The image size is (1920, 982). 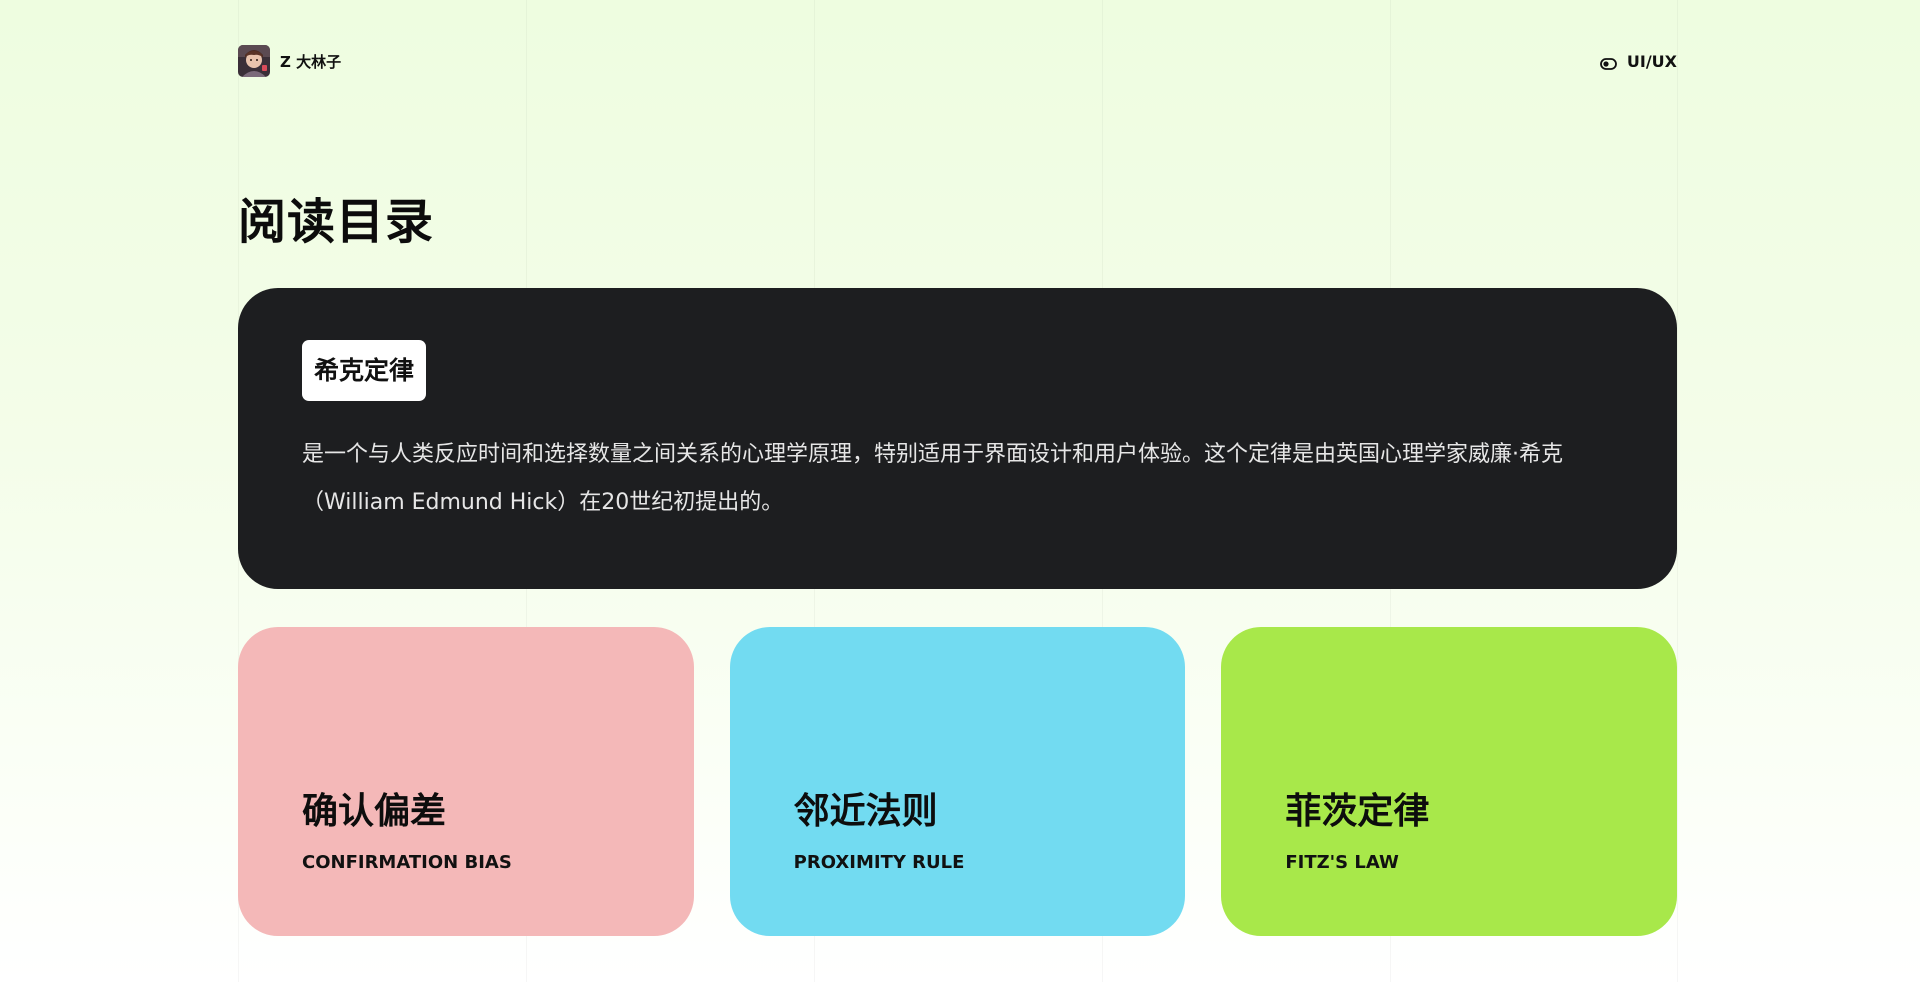 I want to click on grid-line, so click(x=1677, y=491).